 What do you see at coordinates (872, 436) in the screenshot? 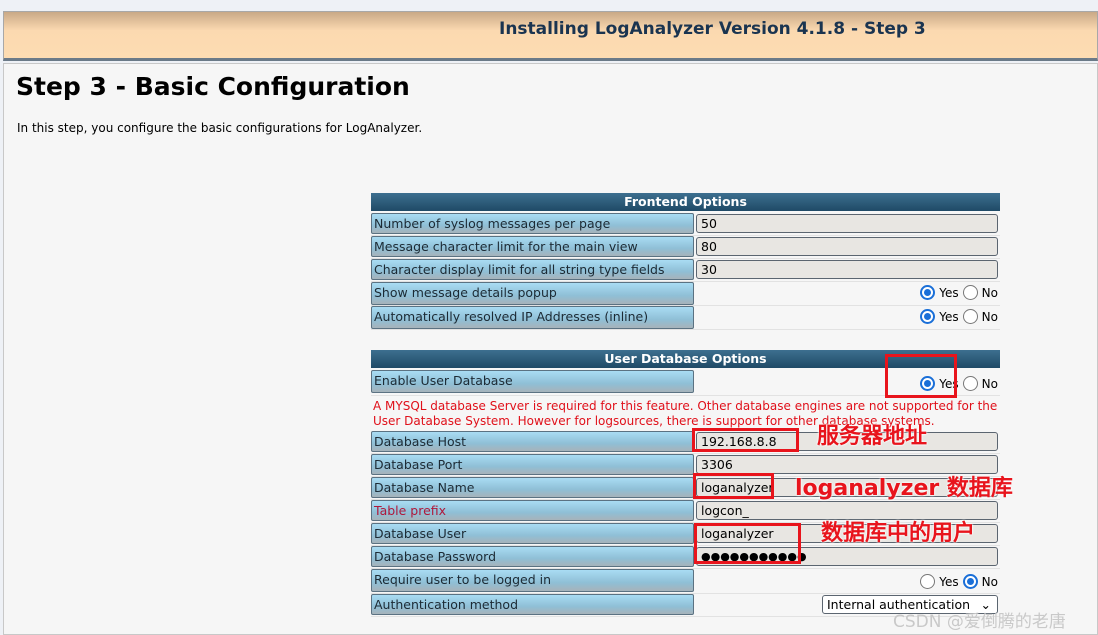
I see `annotation-host: 服务器地址` at bounding box center [872, 436].